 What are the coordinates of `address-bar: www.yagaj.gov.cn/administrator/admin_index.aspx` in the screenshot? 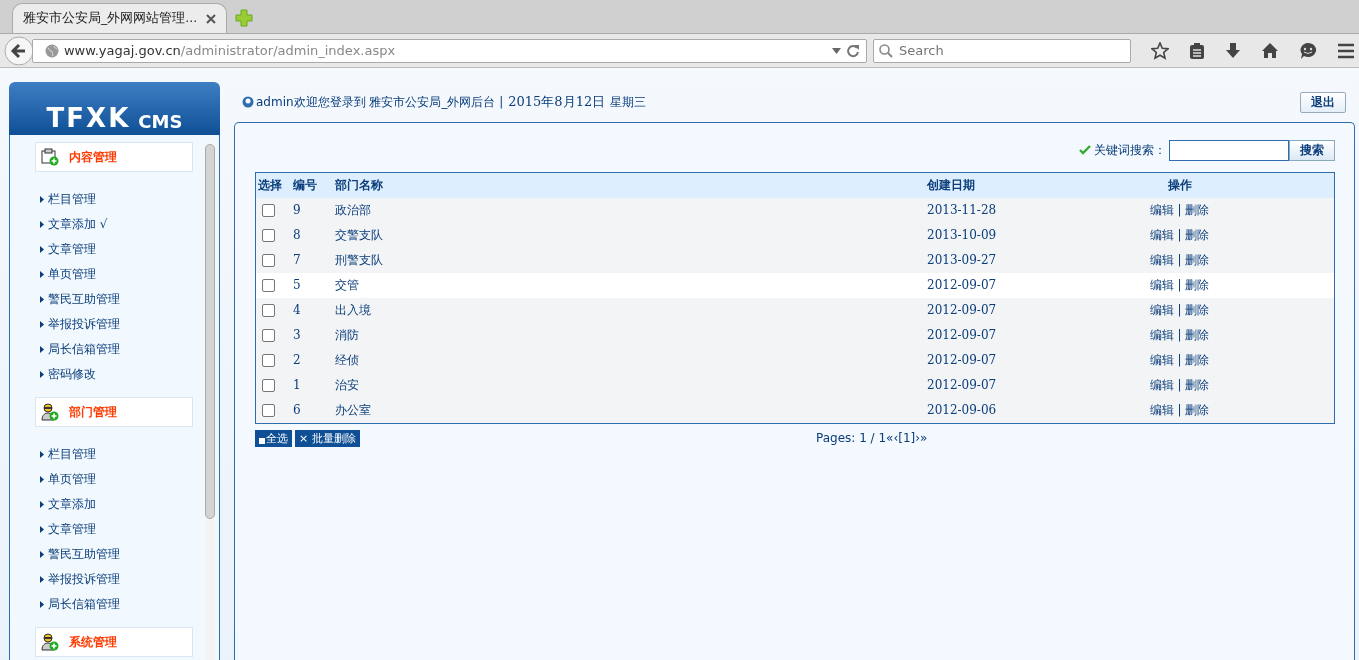 It's located at (449, 50).